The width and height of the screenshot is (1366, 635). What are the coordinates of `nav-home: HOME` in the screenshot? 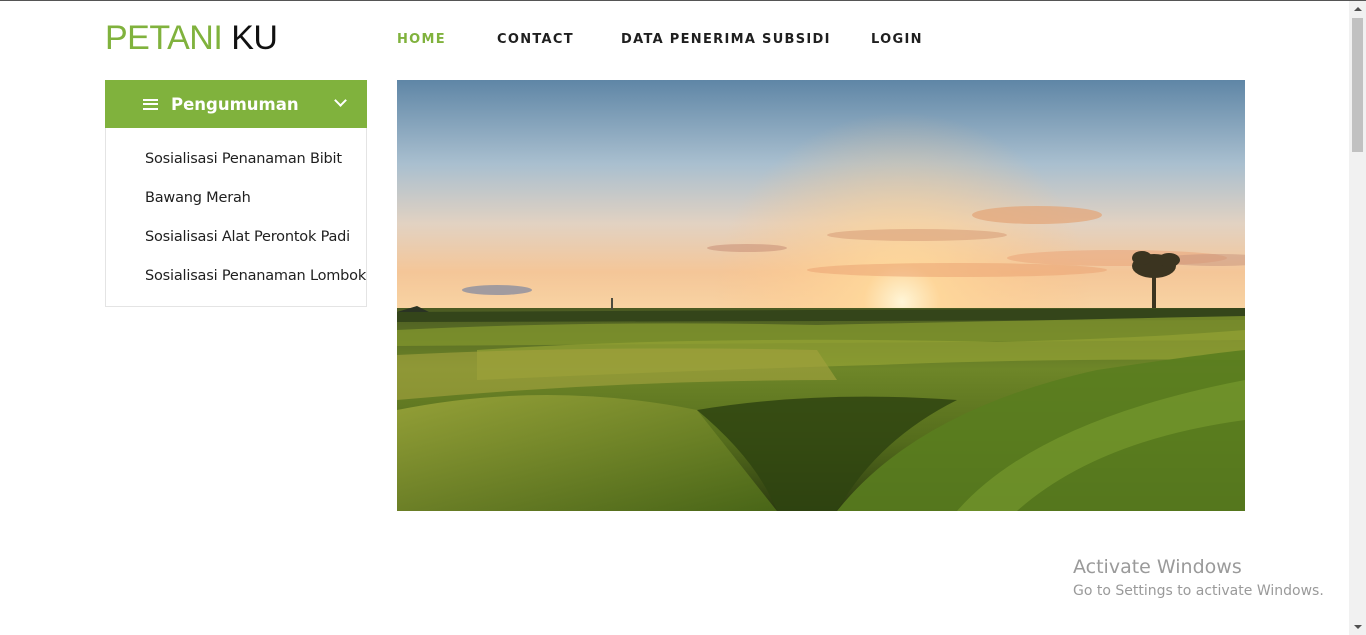 It's located at (421, 39).